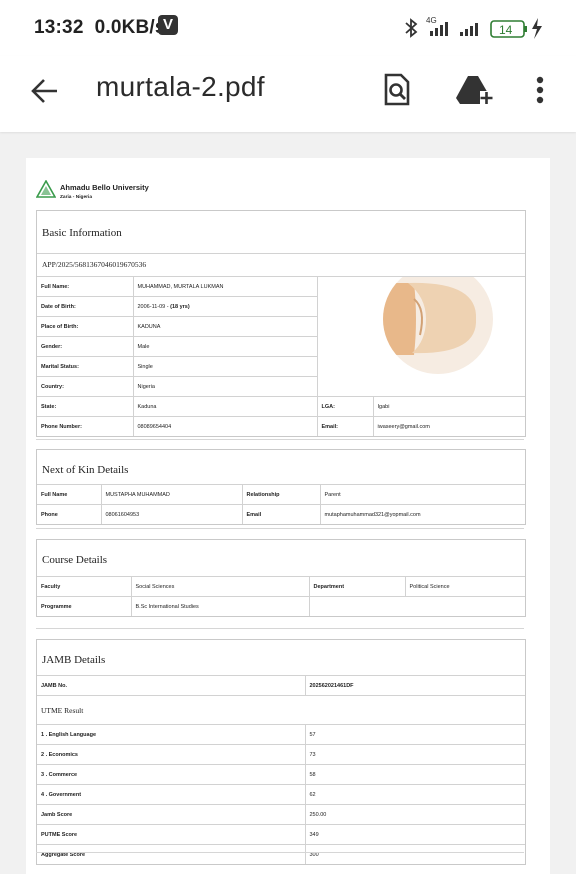  I want to click on battery-icon: 14, so click(508, 29).